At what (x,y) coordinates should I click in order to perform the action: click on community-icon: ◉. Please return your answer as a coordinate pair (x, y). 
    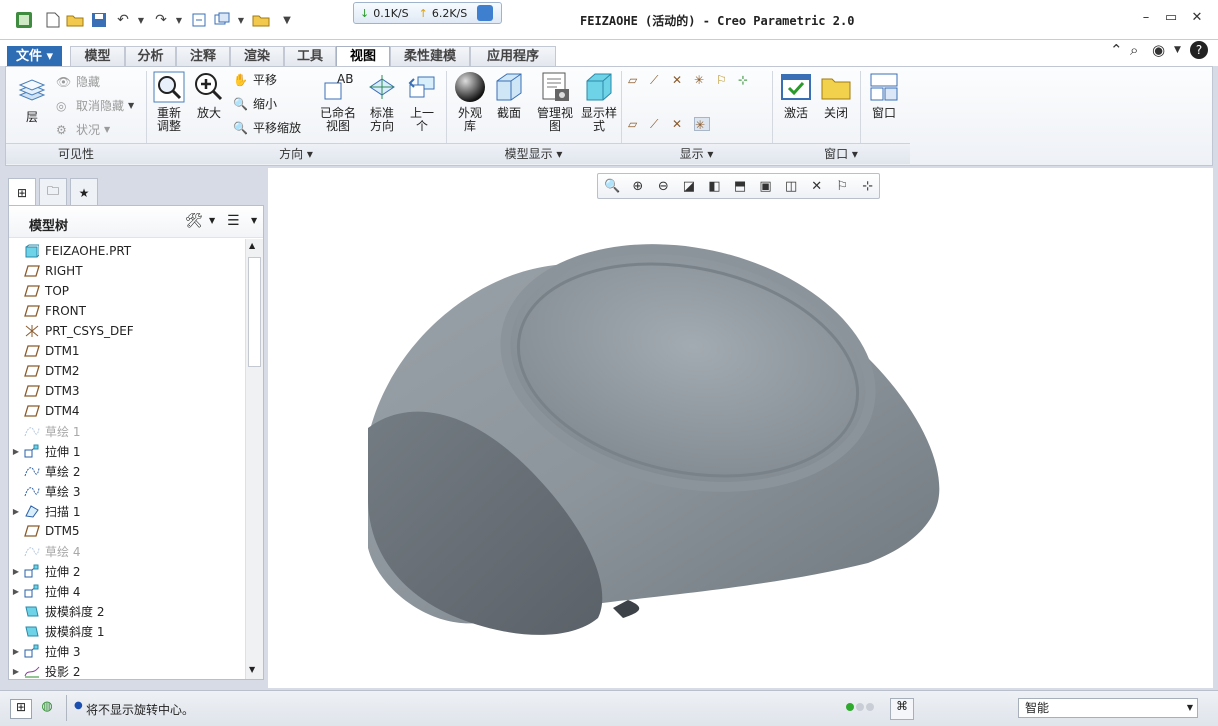
    Looking at the image, I should click on (1158, 50).